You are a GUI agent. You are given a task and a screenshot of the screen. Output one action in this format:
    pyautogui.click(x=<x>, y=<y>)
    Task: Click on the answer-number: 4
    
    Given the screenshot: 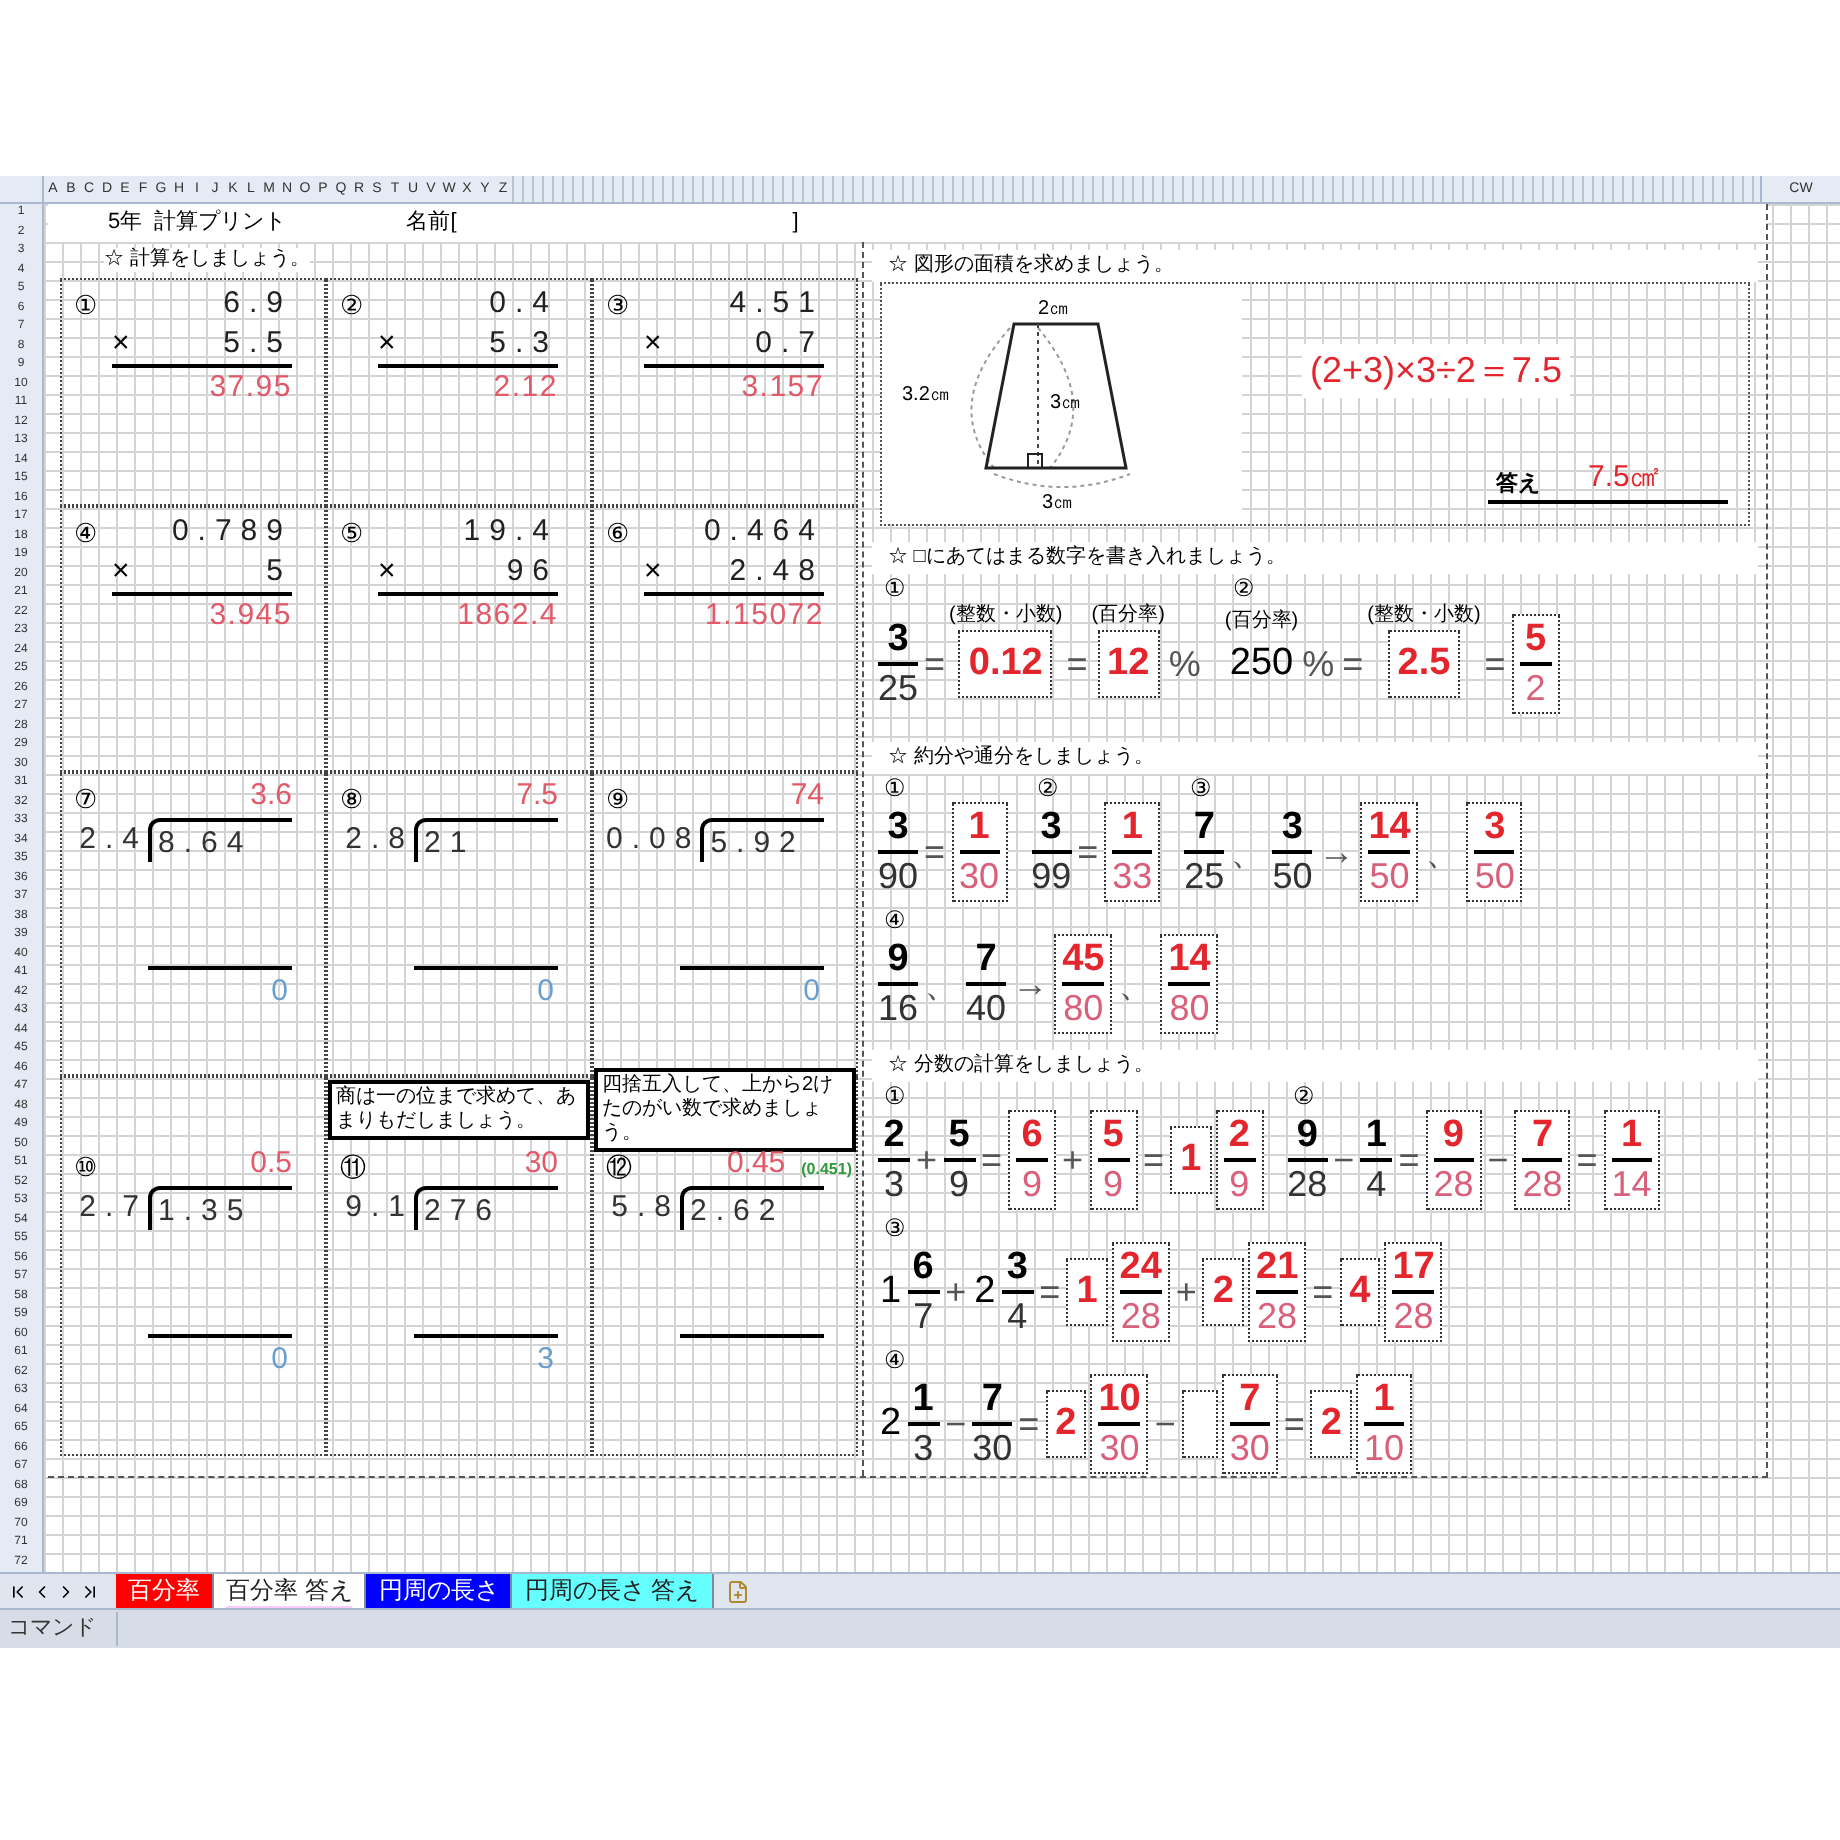 What is the action you would take?
    pyautogui.click(x=1360, y=1291)
    